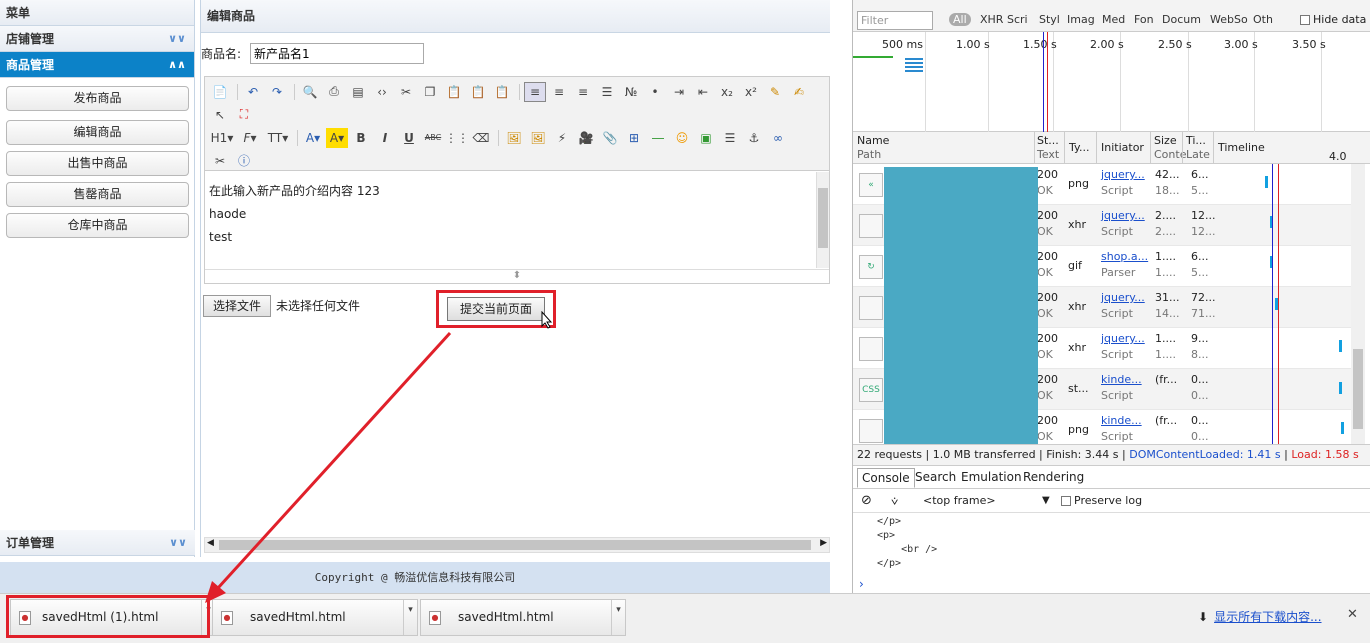 The width and height of the screenshot is (1370, 643). What do you see at coordinates (583, 92) in the screenshot?
I see `align-right-icon: ≡` at bounding box center [583, 92].